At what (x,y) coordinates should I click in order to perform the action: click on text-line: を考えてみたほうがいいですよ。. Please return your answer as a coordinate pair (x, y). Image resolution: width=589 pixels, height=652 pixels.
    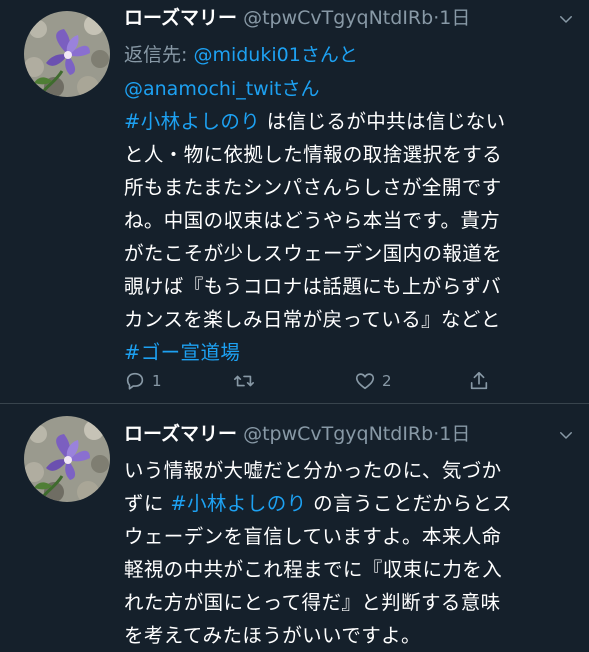
    Looking at the image, I should click on (344, 635).